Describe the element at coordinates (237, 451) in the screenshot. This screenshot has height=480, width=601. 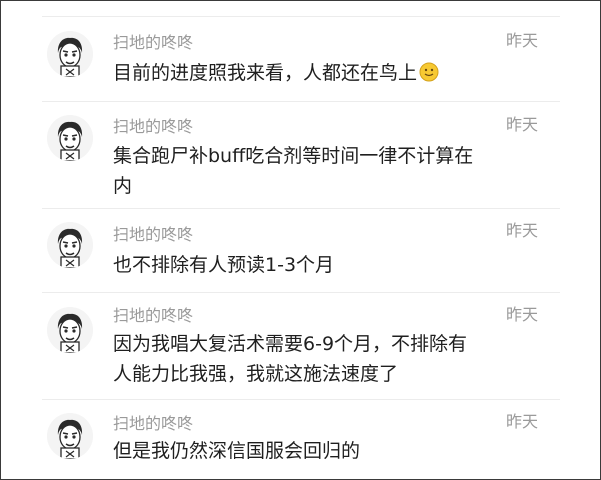
I see `comment-text: 但是我仍然深信国服会回归的` at that location.